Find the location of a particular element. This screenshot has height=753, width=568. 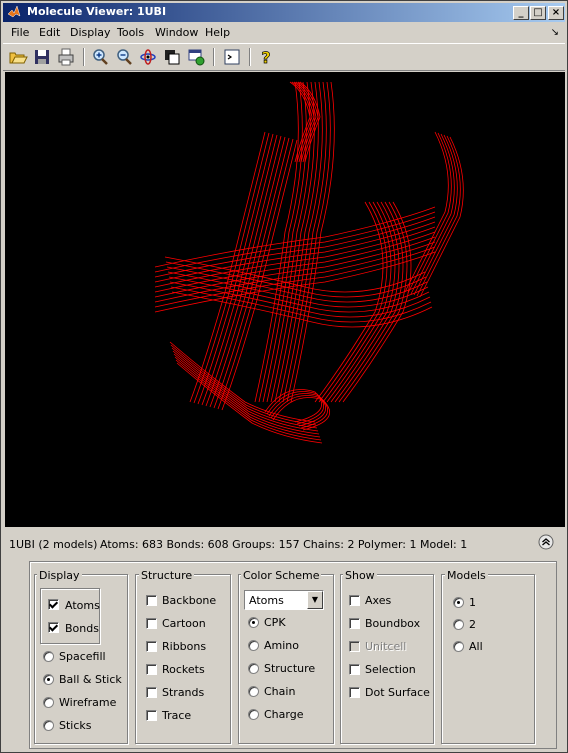

maximize-button: □ is located at coordinates (538, 13).